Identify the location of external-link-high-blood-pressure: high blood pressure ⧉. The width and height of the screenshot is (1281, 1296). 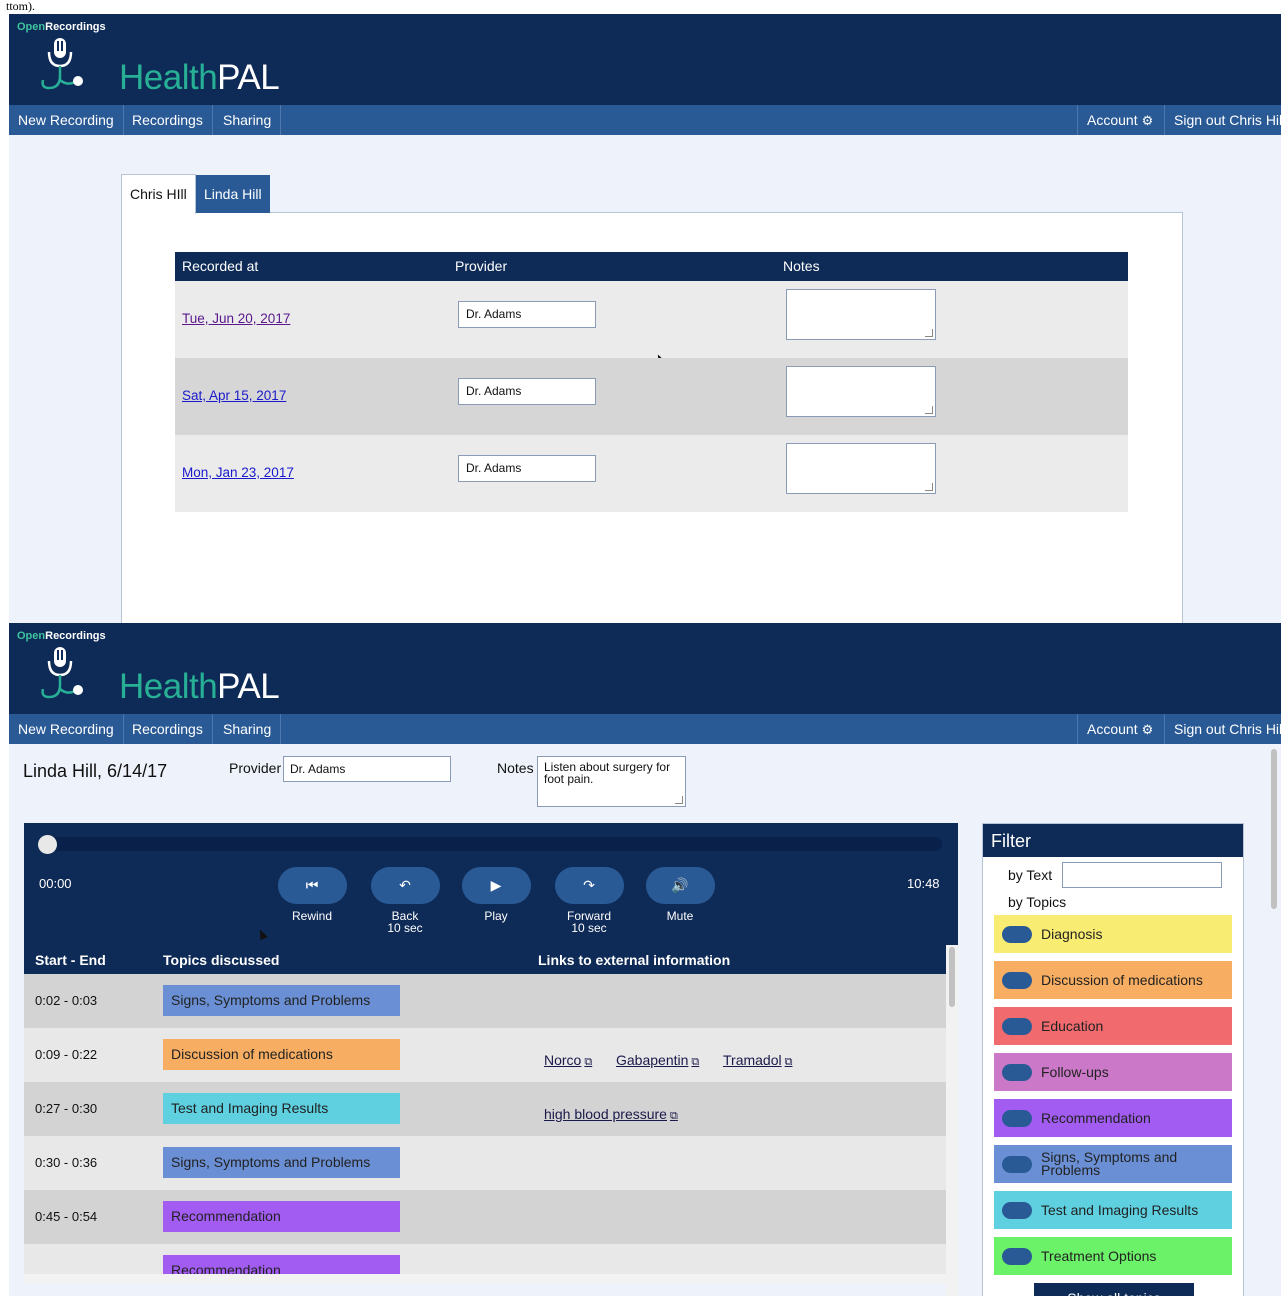
(611, 1114).